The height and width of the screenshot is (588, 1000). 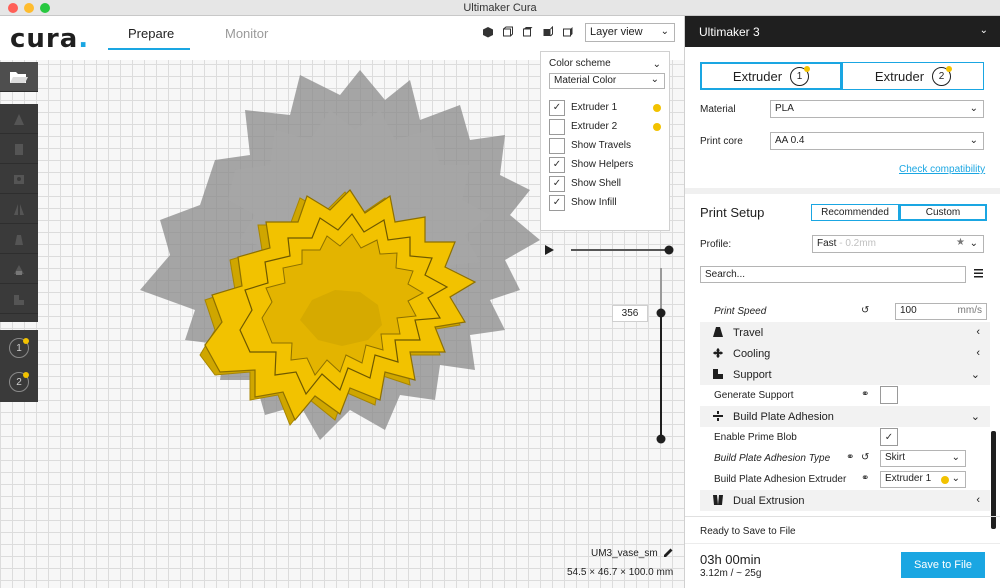 What do you see at coordinates (605, 164) in the screenshot?
I see `option-show-helpers: ✓ Show Helpers` at bounding box center [605, 164].